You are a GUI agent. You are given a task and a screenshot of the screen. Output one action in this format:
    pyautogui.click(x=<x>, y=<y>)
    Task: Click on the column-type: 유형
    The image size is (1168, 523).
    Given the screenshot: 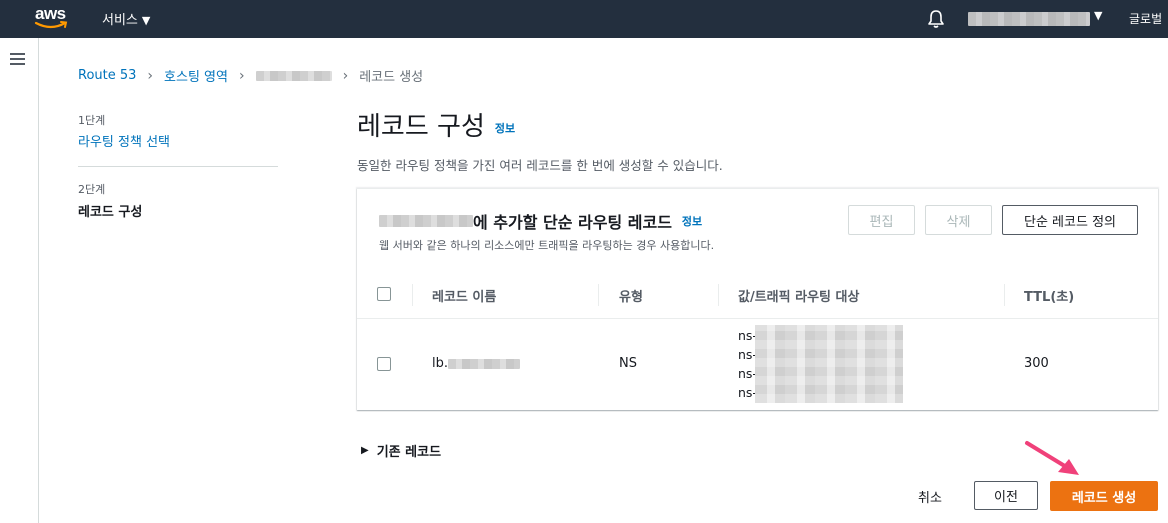 What is the action you would take?
    pyautogui.click(x=631, y=295)
    